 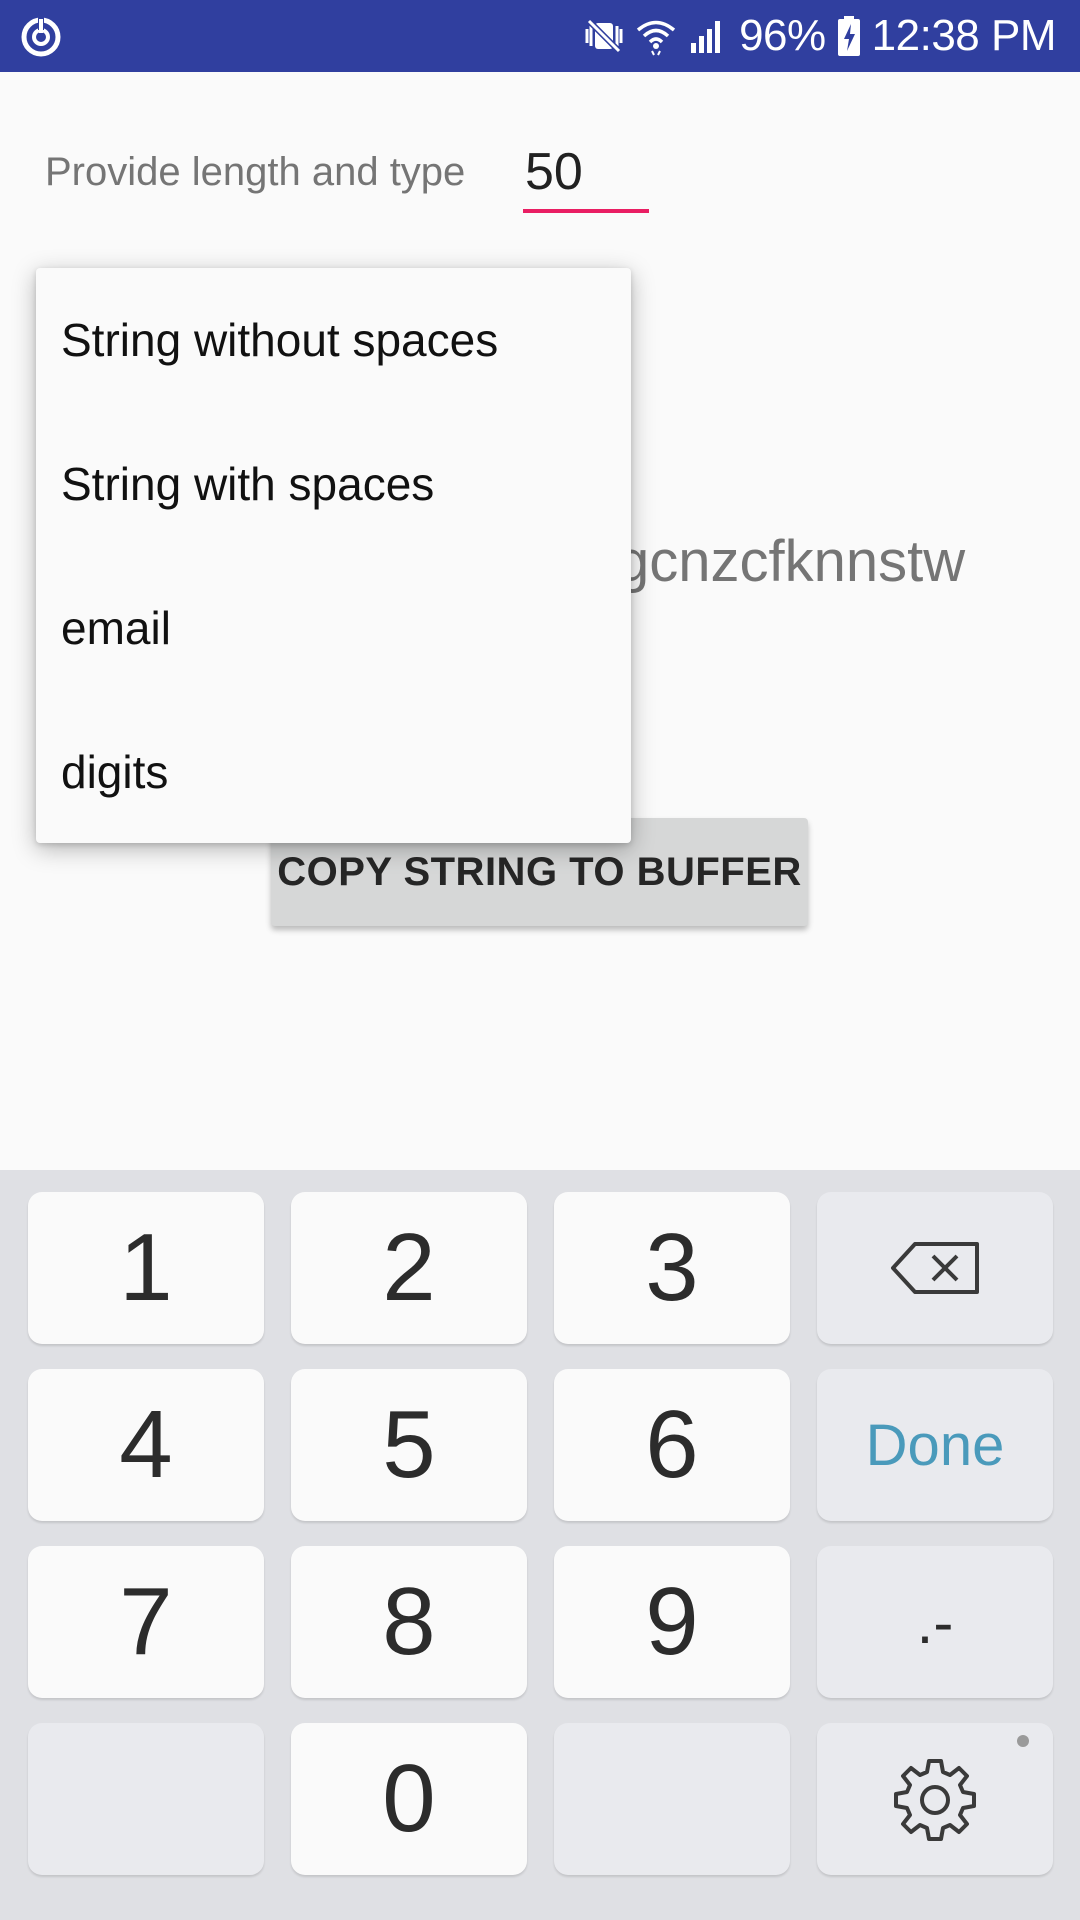 I want to click on length-input, so click(x=586, y=174).